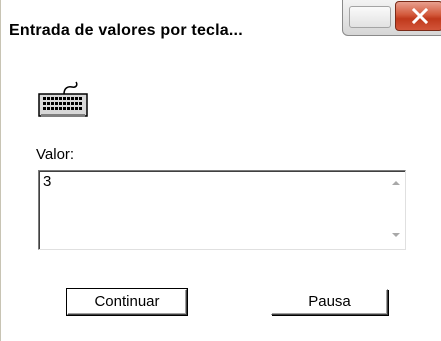 This screenshot has width=441, height=341. What do you see at coordinates (396, 235) in the screenshot?
I see `scroll-down-arrow-icon` at bounding box center [396, 235].